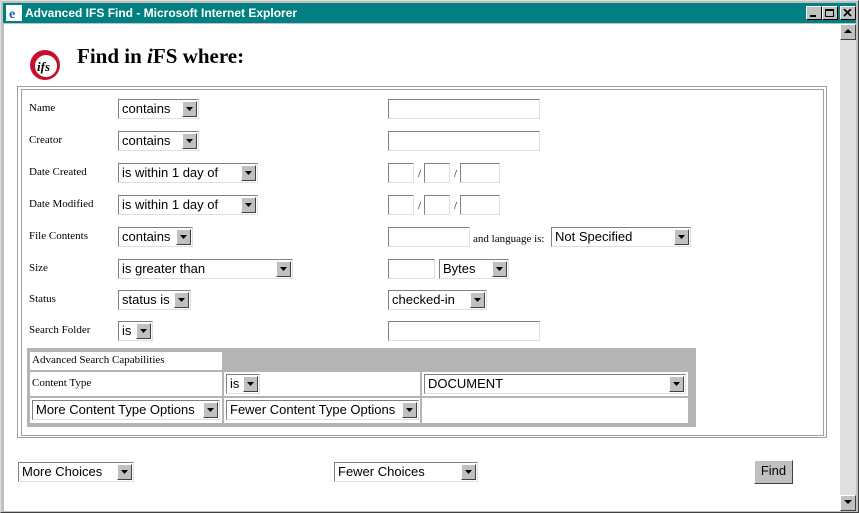 This screenshot has height=513, width=859. I want to click on date-created-operator-select: is within 1 day of, so click(188, 173).